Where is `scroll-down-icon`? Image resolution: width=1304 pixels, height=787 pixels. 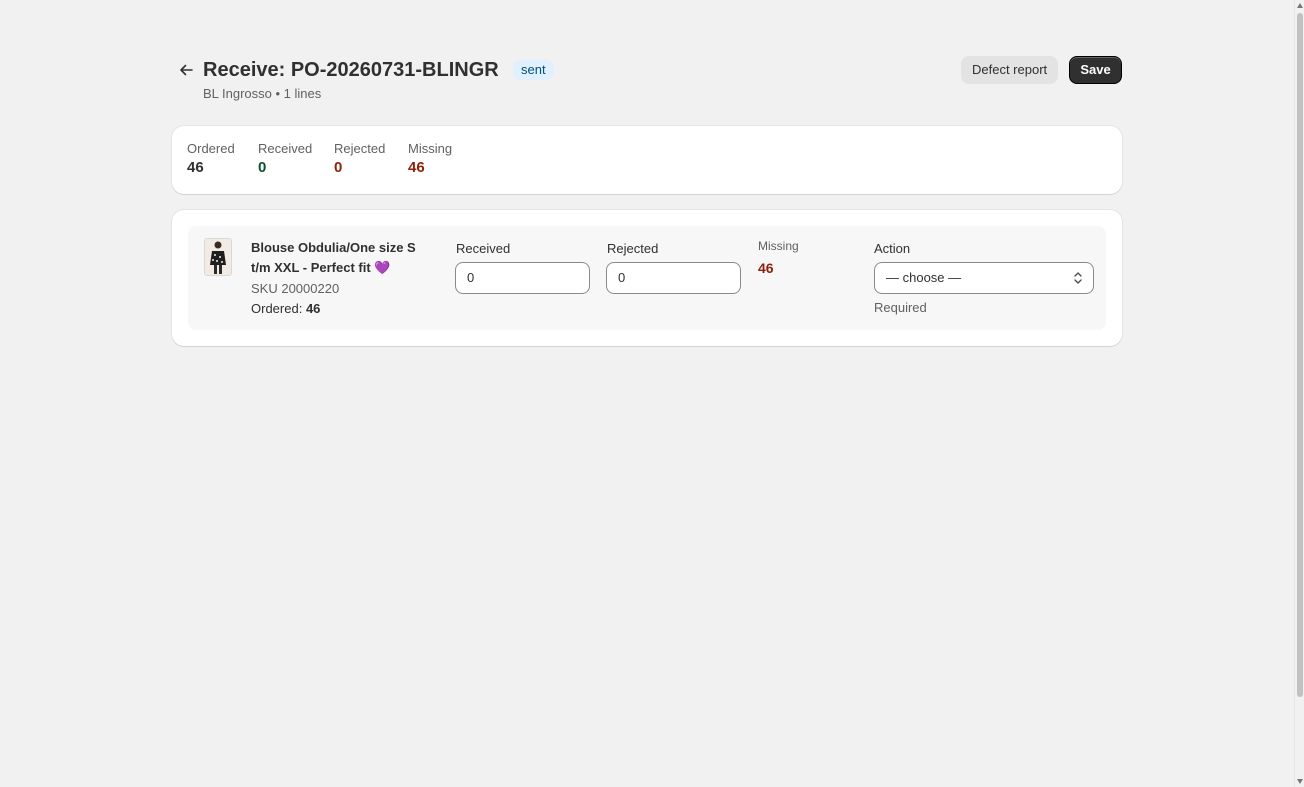
scroll-down-icon is located at coordinates (1300, 781).